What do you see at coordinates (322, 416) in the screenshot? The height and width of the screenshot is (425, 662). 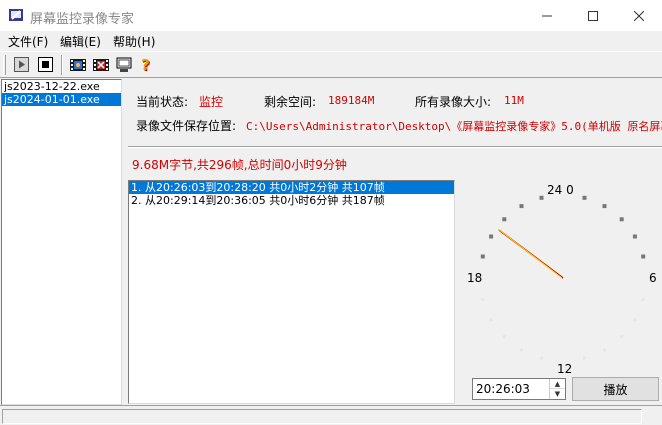 I see `status-cell` at bounding box center [322, 416].